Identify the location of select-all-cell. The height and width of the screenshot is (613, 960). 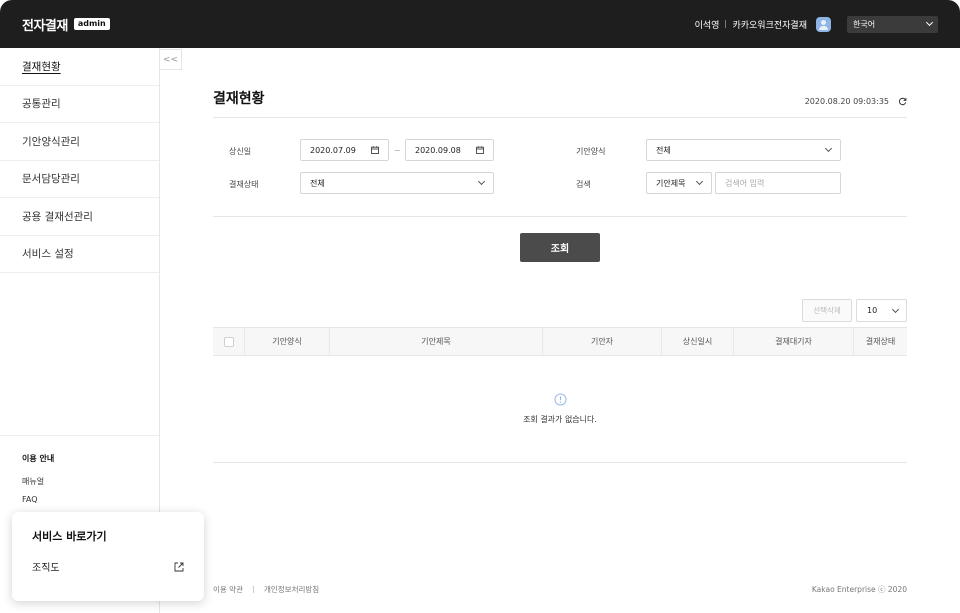
(229, 341).